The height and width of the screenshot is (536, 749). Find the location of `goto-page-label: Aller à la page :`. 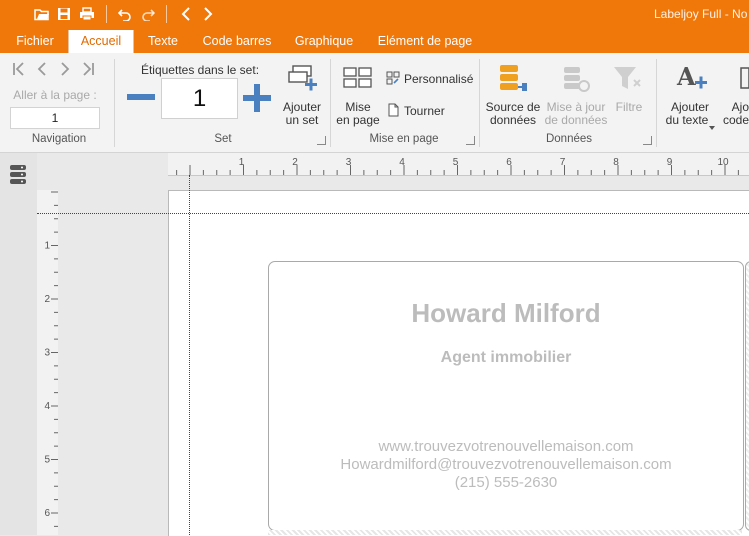

goto-page-label: Aller à la page : is located at coordinates (55, 95).